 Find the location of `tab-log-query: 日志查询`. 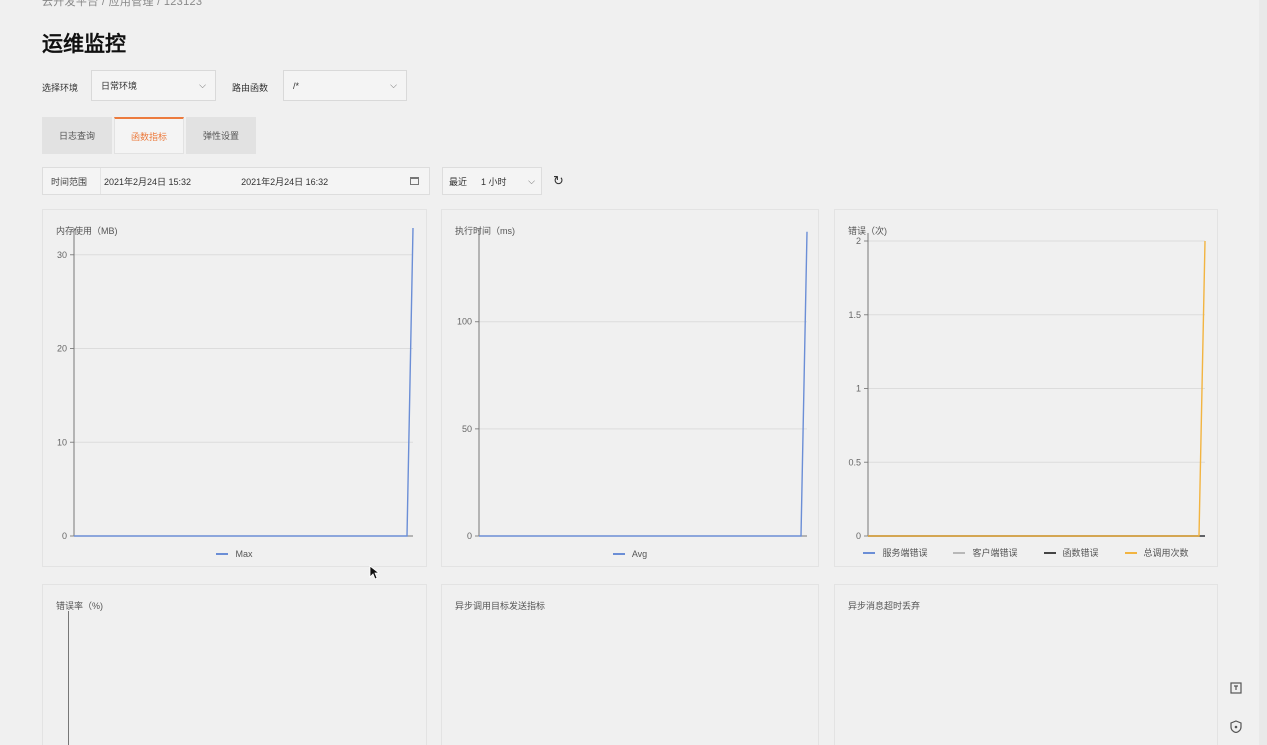

tab-log-query: 日志查询 is located at coordinates (77, 135).